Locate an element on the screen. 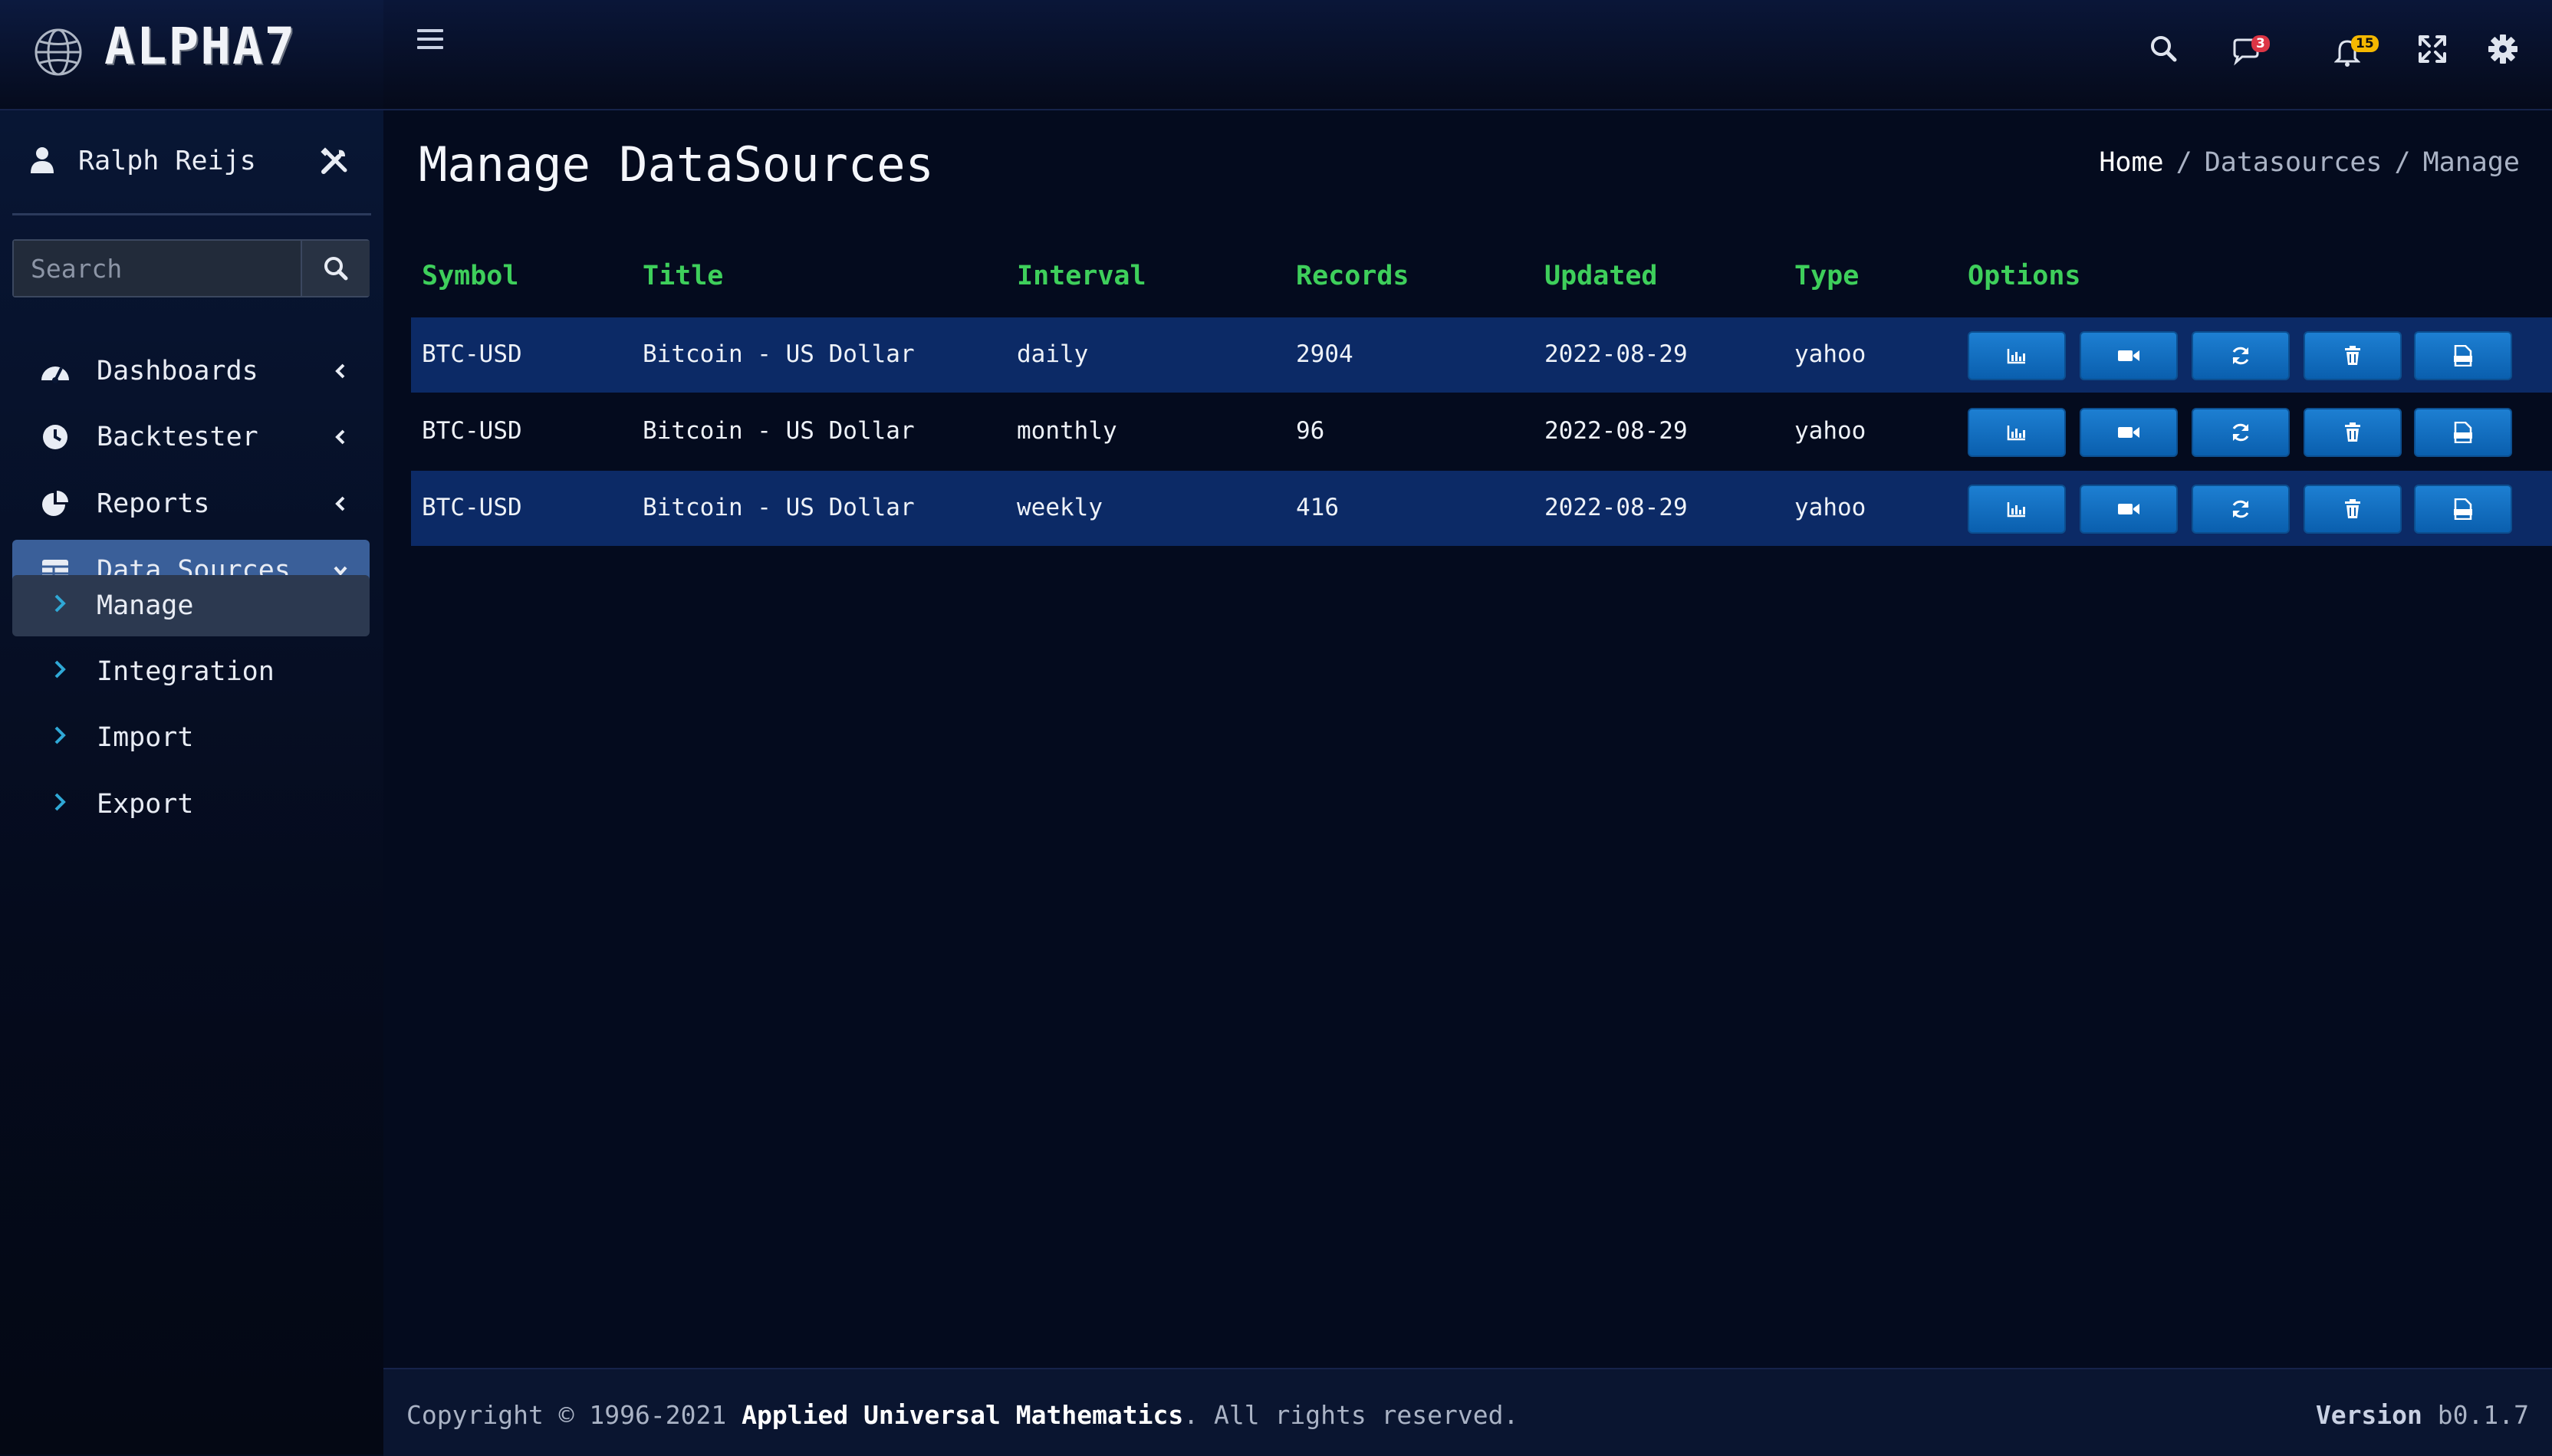  sidebar-item-label: Import is located at coordinates (145, 737).